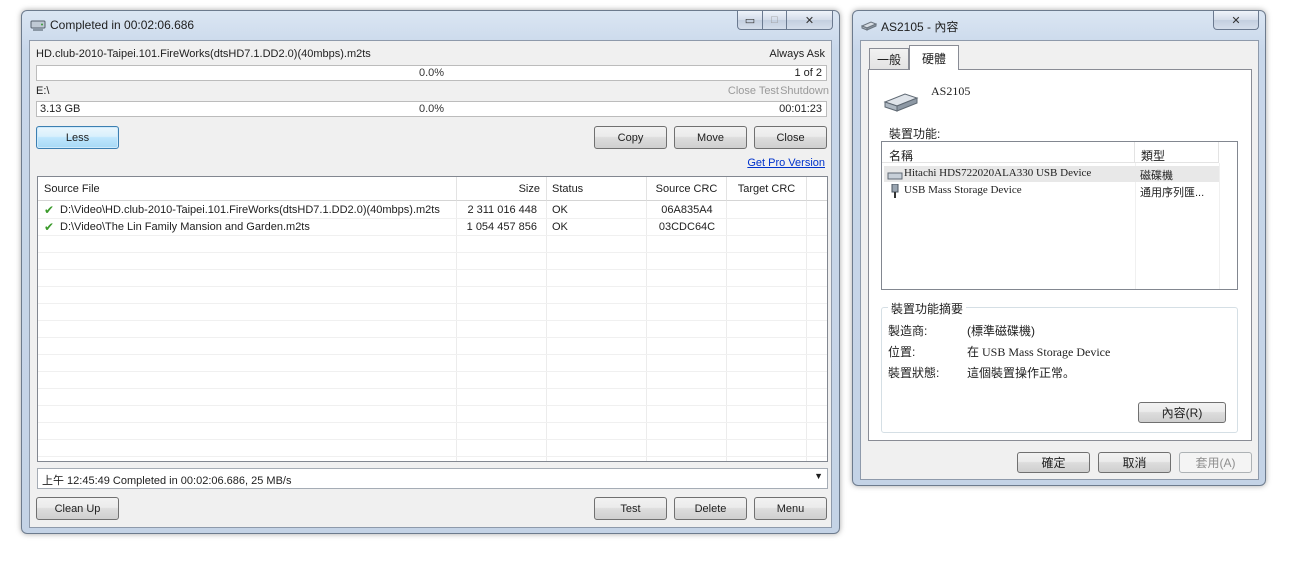 The image size is (1302, 571). I want to click on properties-button: 內容(R), so click(1182, 412).